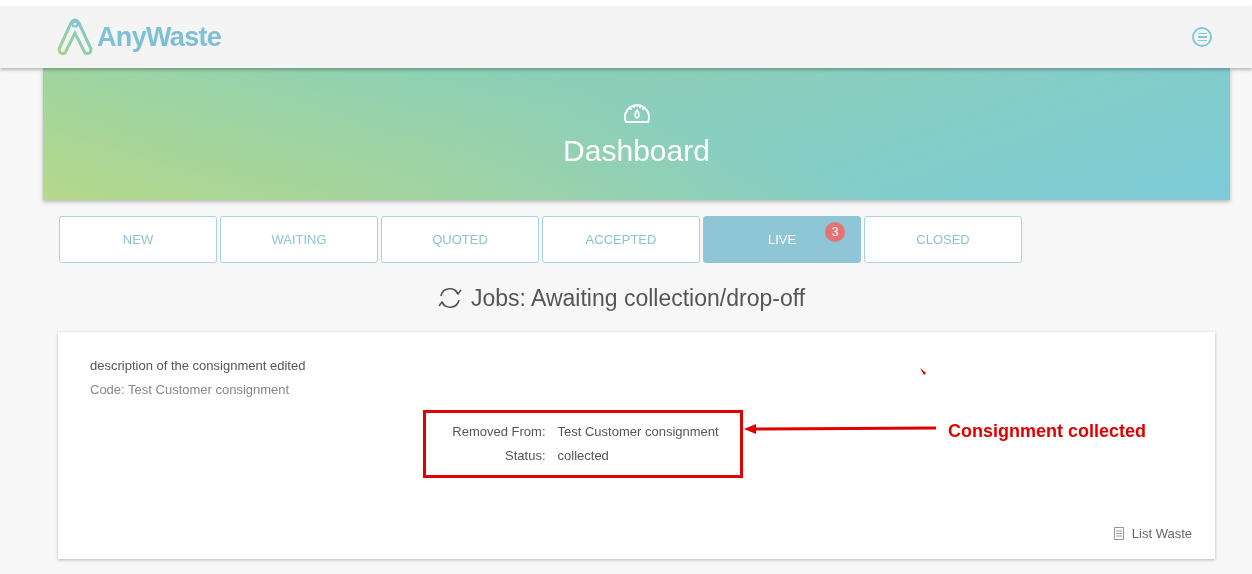 The image size is (1252, 574). What do you see at coordinates (638, 431) in the screenshot?
I see `detail-value: Test Customer consignment` at bounding box center [638, 431].